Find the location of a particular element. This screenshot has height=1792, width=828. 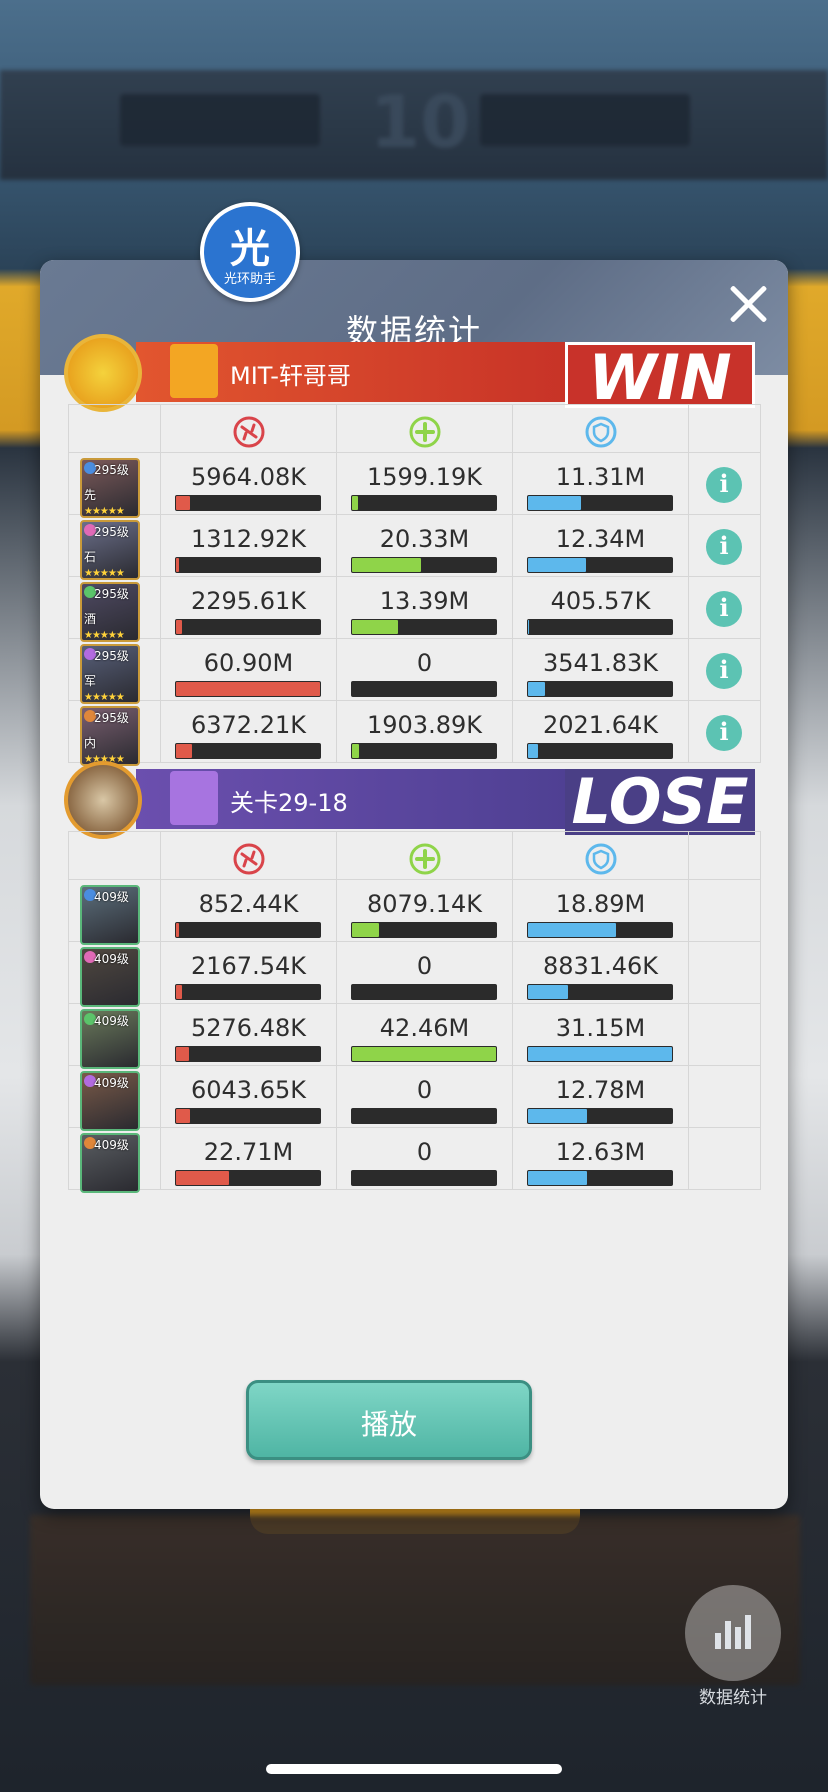

home-indicator is located at coordinates (414, 1769).